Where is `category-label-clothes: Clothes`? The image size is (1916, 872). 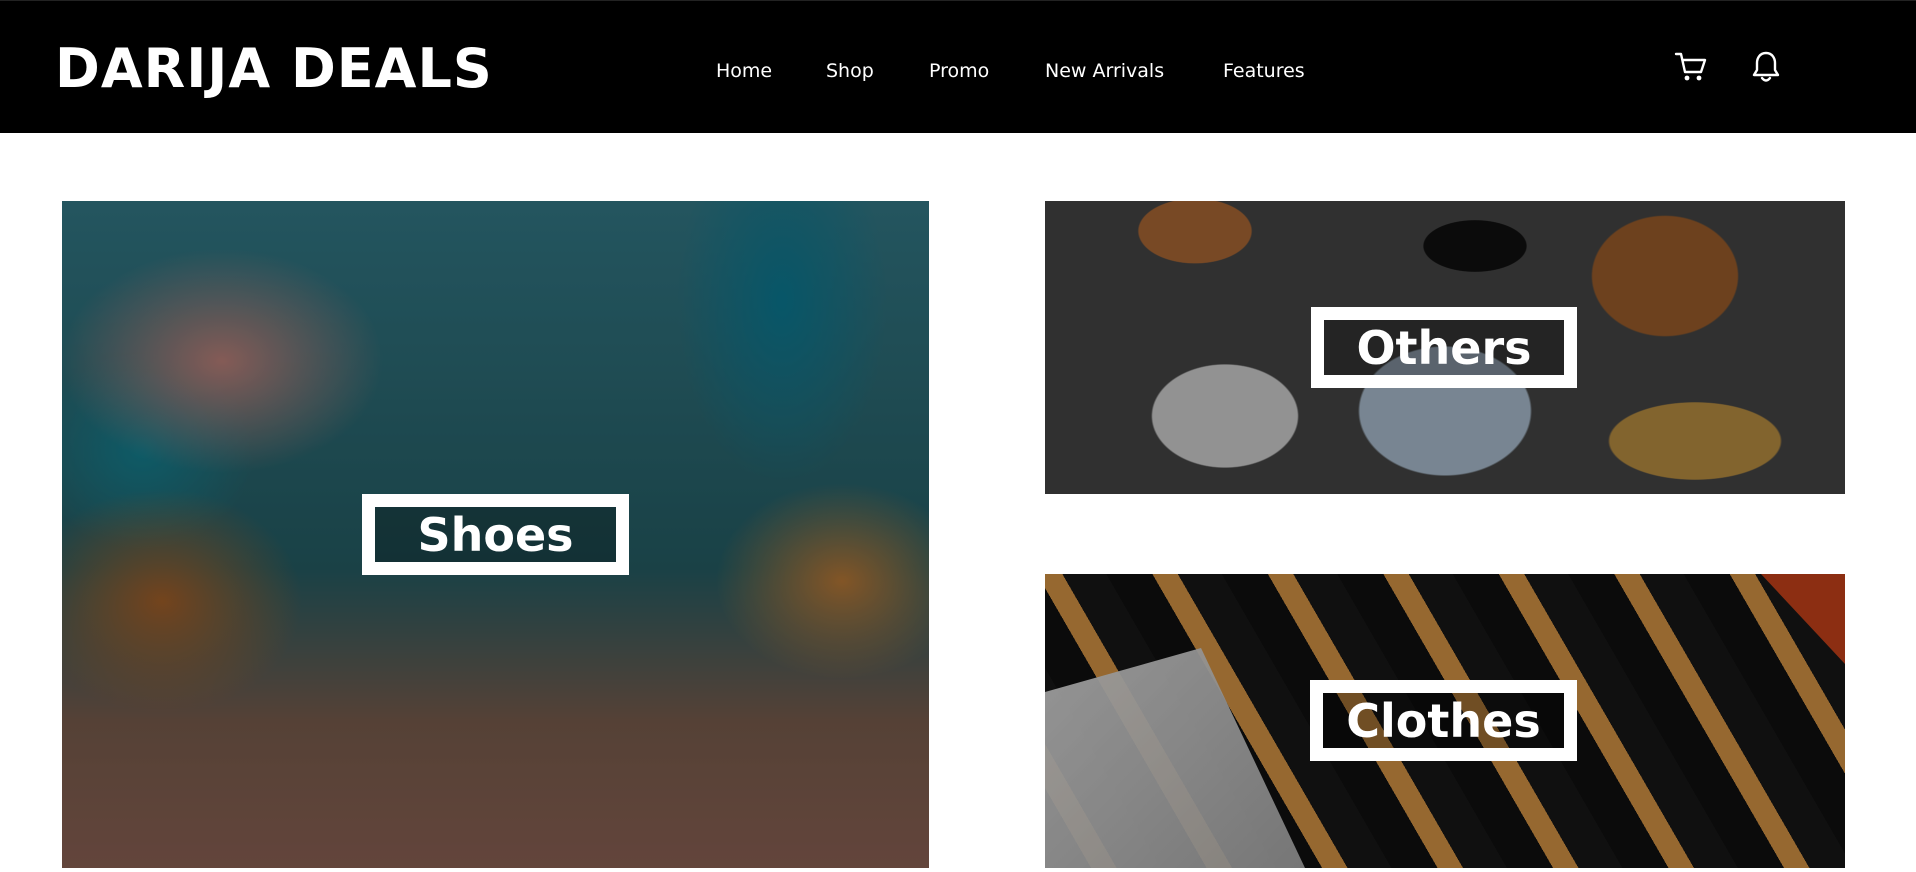
category-label-clothes: Clothes is located at coordinates (1443, 720).